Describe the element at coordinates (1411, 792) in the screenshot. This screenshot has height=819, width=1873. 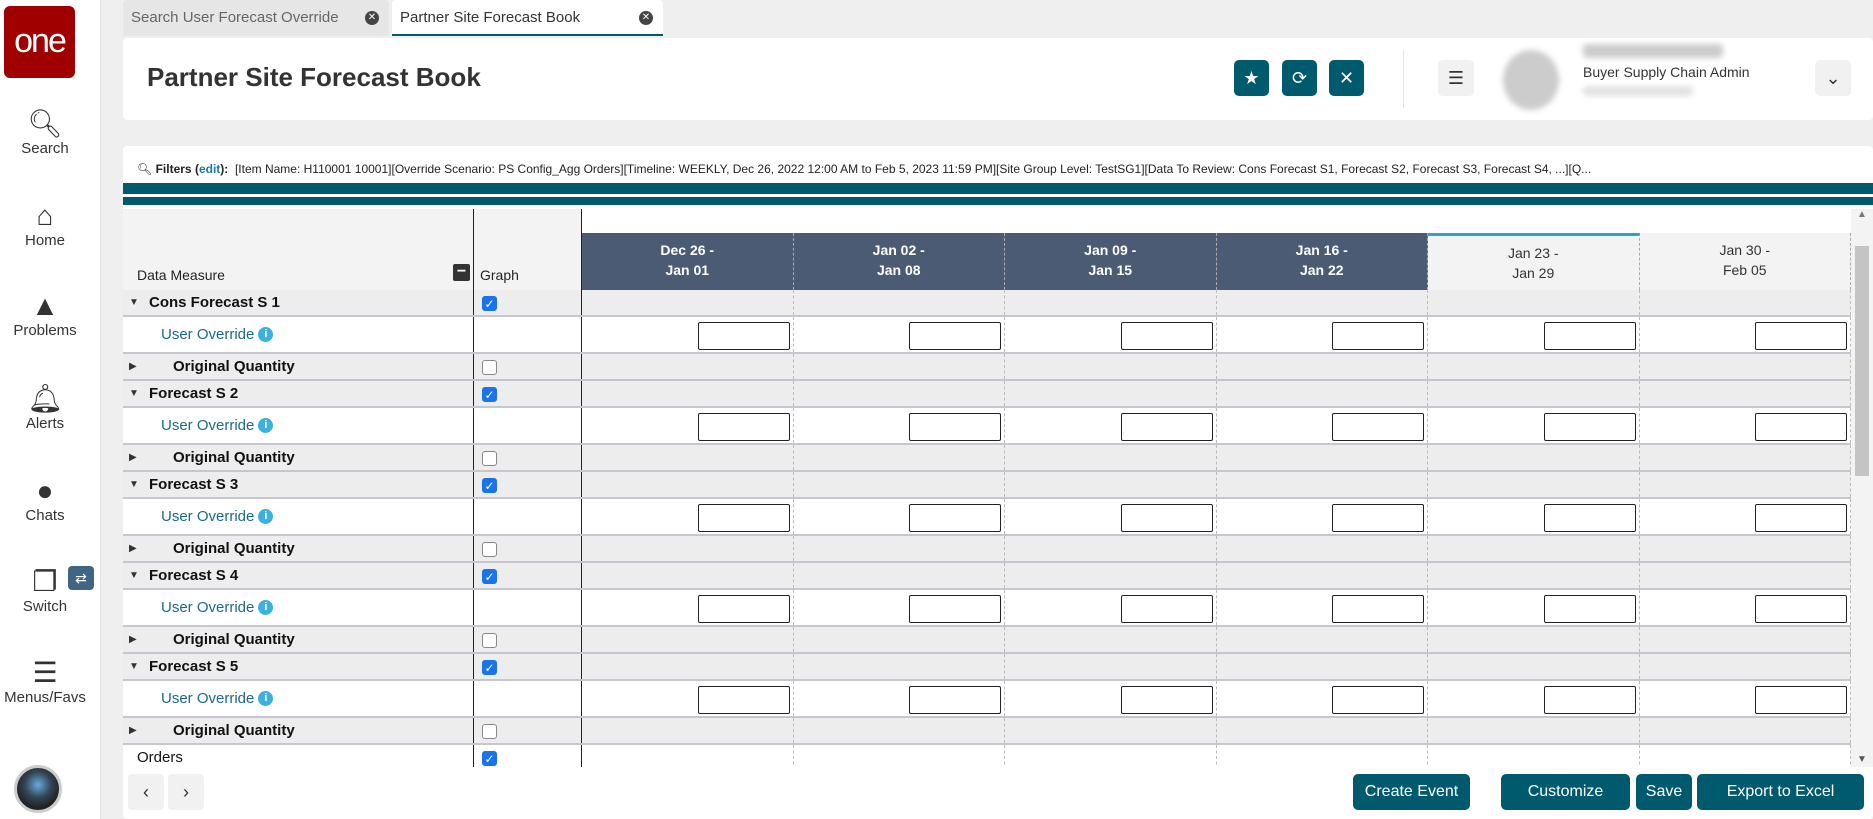
I see `create-event-button: Create Event` at that location.